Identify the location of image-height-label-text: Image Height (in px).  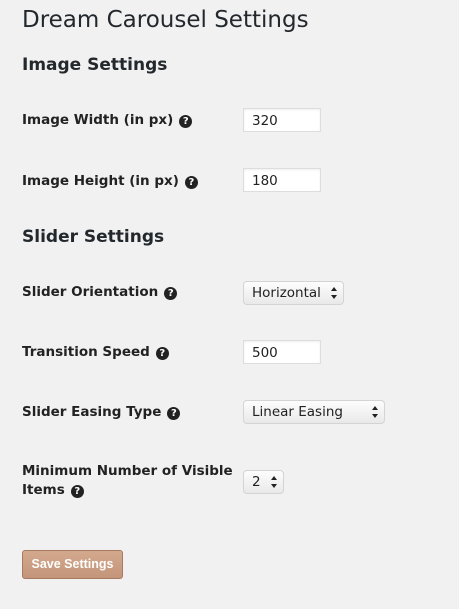
(100, 181).